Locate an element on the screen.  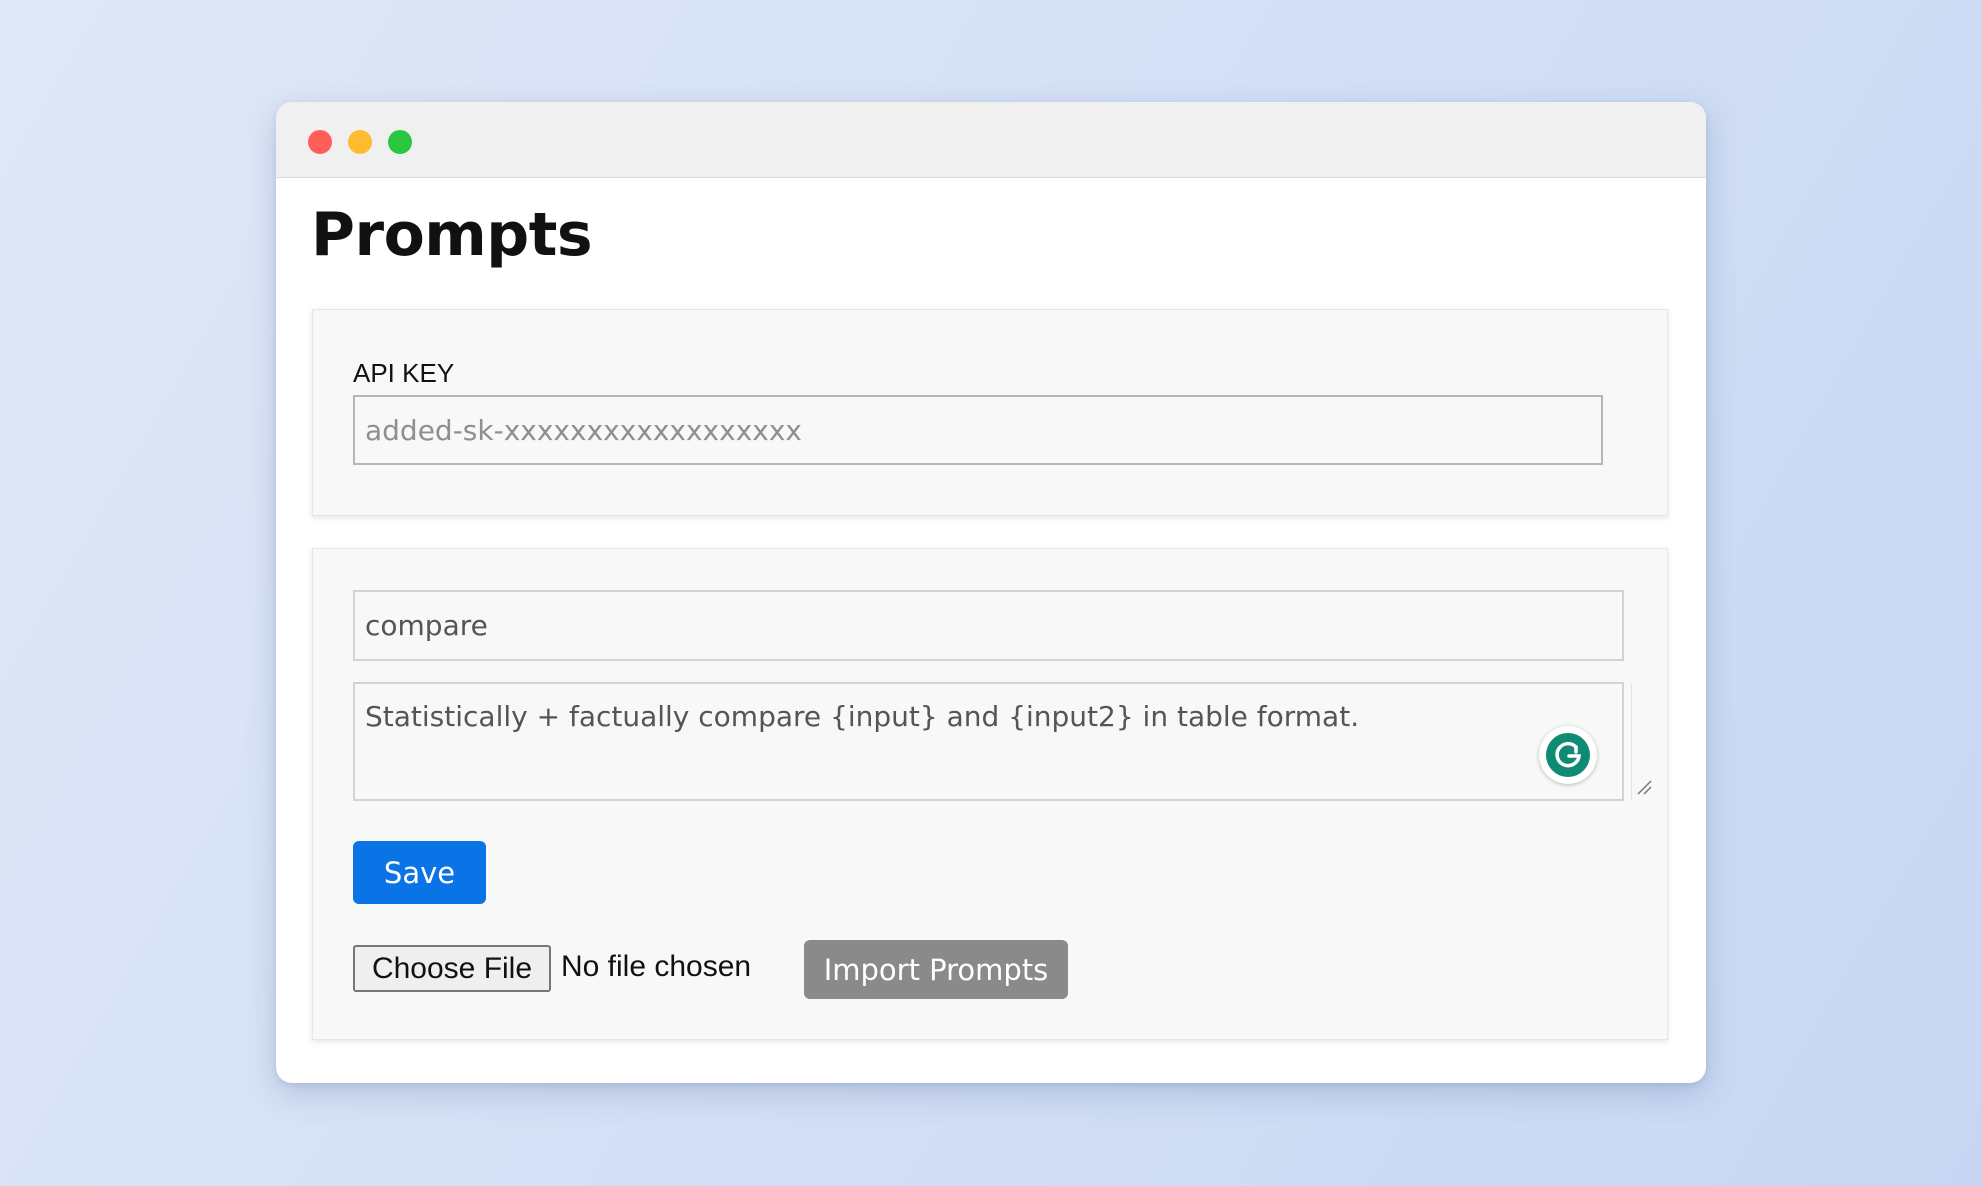
choose-file-button: Choose File is located at coordinates (452, 968).